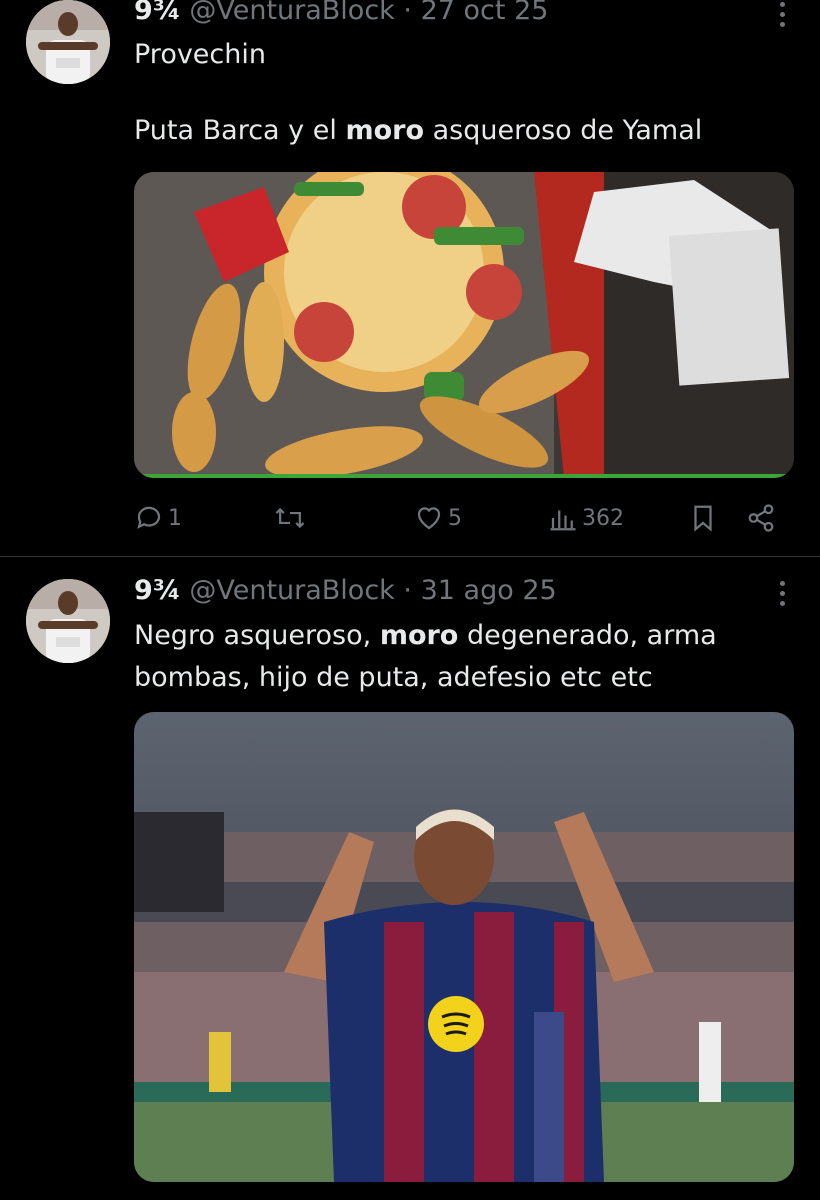 The width and height of the screenshot is (820, 1200). Describe the element at coordinates (455, 518) in the screenshot. I see `like-count: 5` at that location.